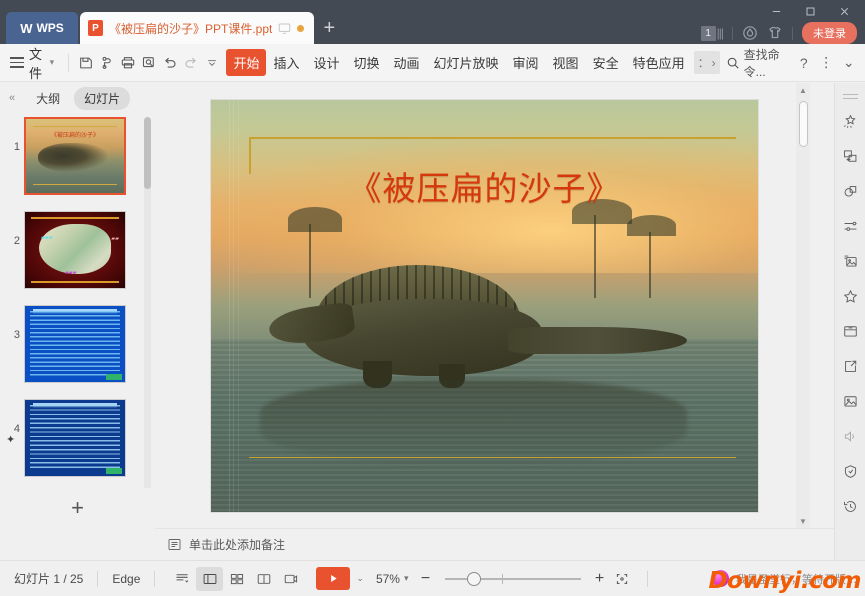  What do you see at coordinates (844, 11) in the screenshot?
I see `close-button` at bounding box center [844, 11].